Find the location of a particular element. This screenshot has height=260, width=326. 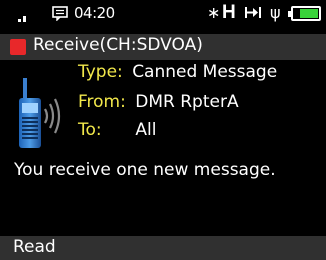

type-value: Canned Message is located at coordinates (205, 72).